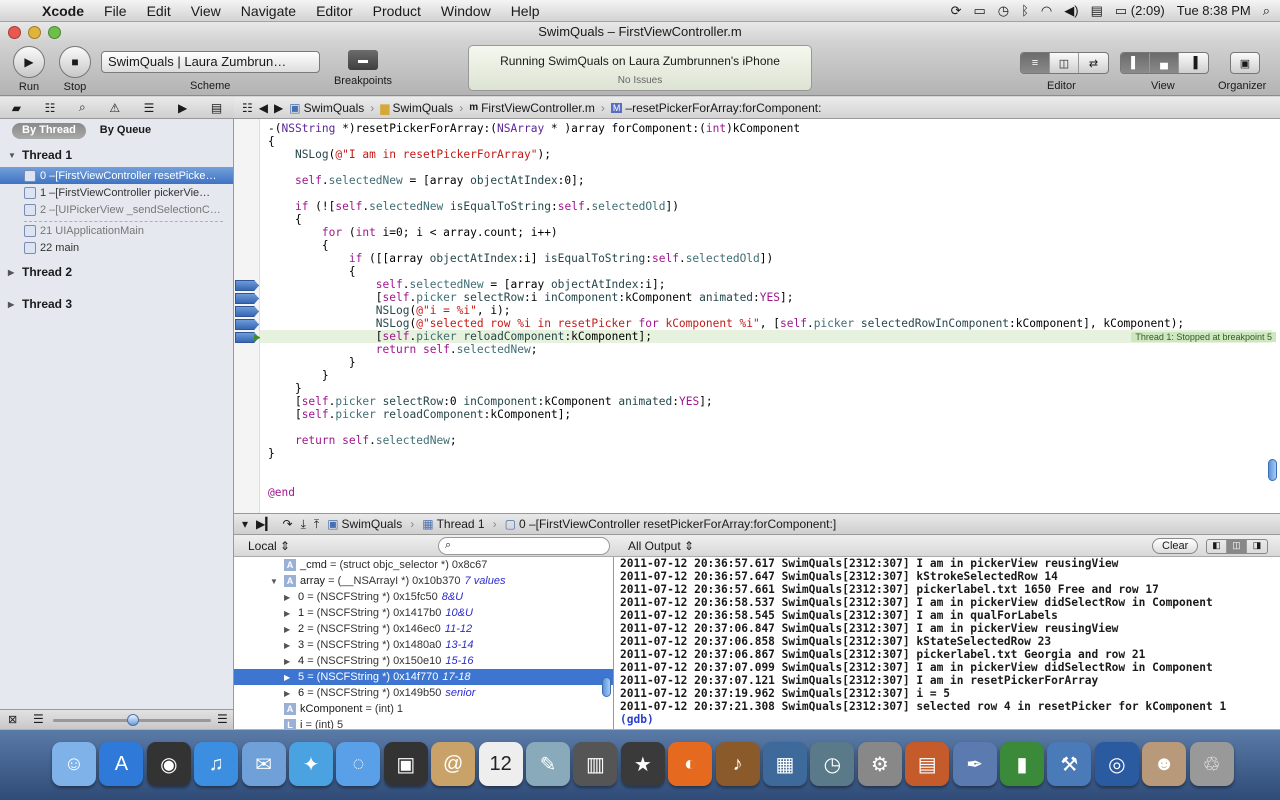 This screenshot has height=800, width=1280. I want to click on thread-3-row: ▶ Thread 3, so click(116, 304).